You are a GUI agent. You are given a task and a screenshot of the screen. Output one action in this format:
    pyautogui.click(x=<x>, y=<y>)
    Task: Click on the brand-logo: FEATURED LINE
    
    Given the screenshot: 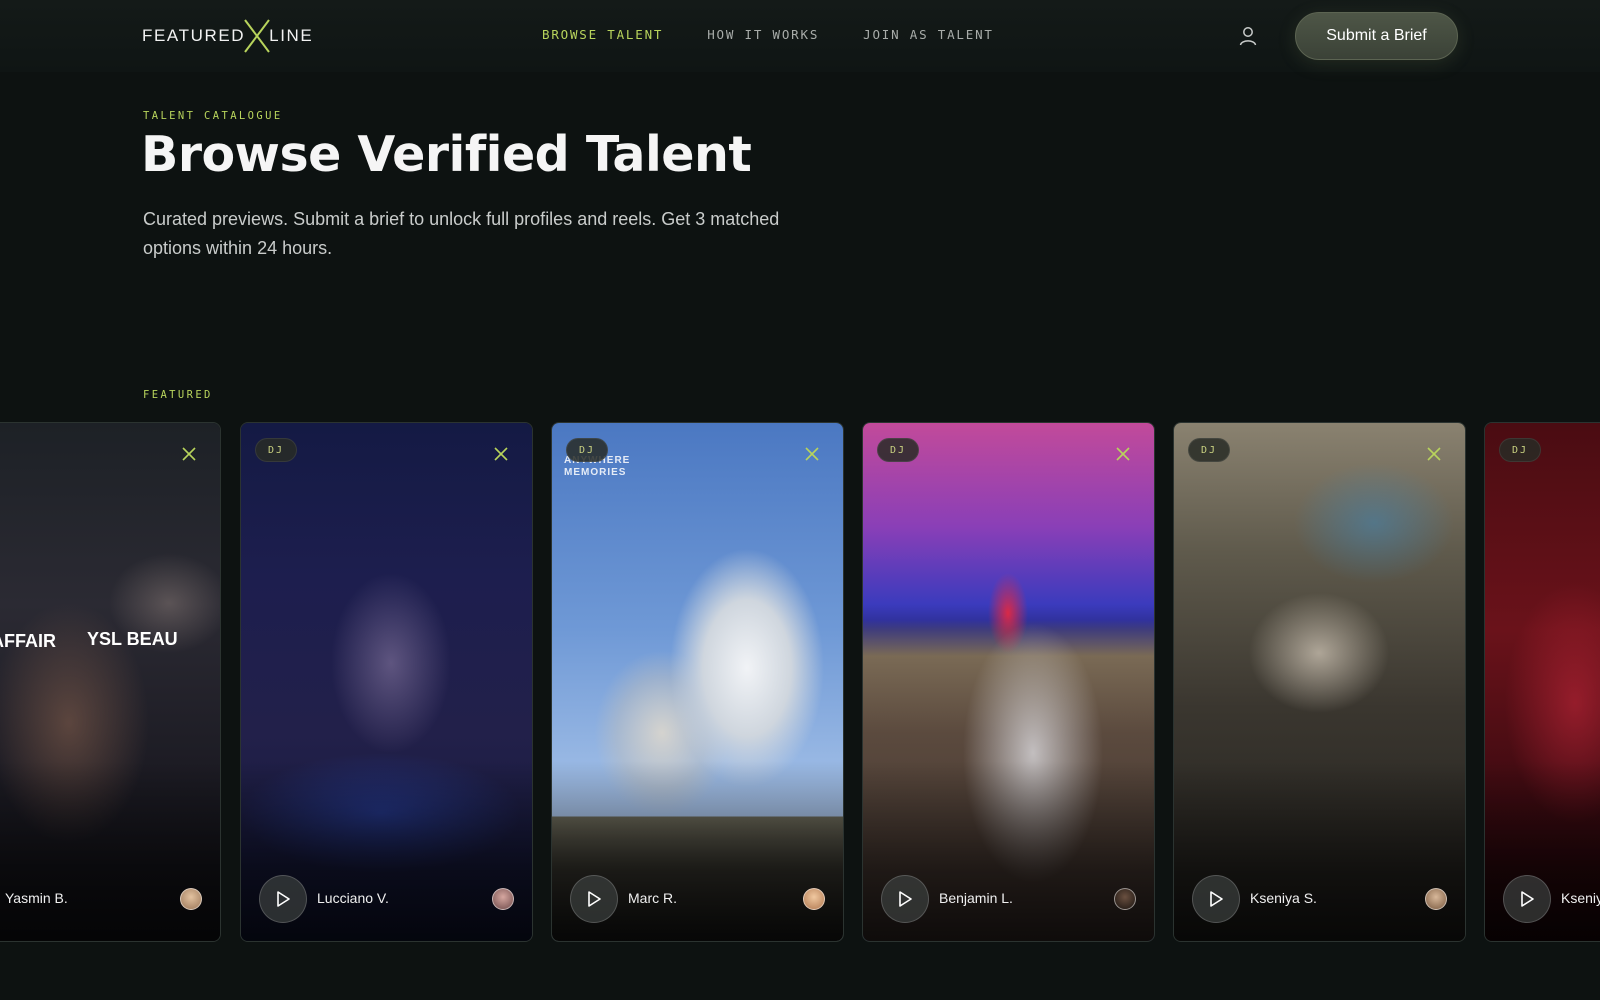 What is the action you would take?
    pyautogui.click(x=227, y=36)
    